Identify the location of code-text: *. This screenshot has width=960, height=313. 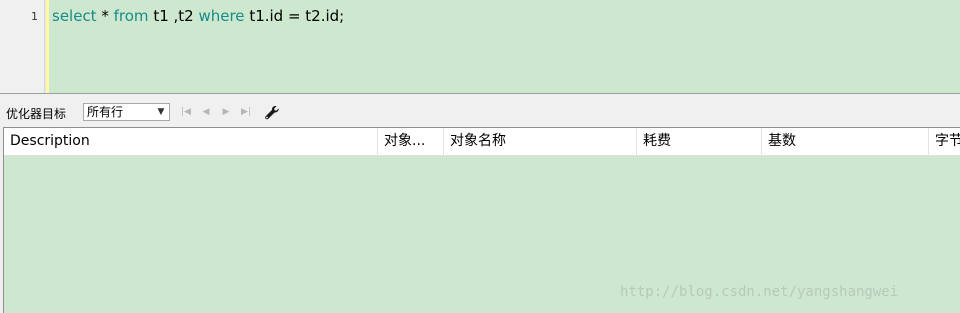
(105, 16).